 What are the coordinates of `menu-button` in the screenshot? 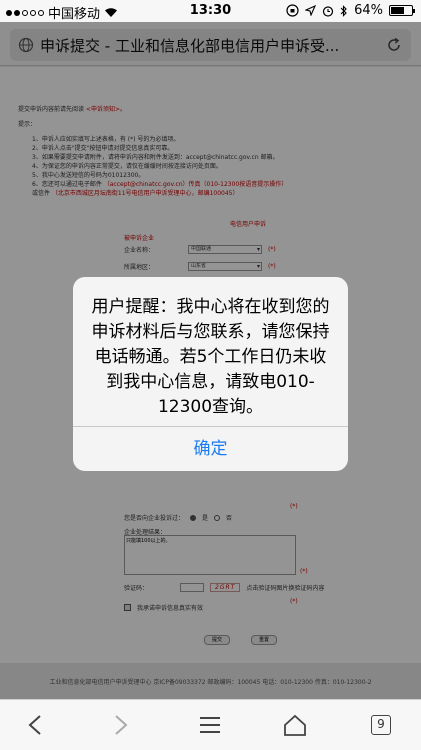 It's located at (210, 725).